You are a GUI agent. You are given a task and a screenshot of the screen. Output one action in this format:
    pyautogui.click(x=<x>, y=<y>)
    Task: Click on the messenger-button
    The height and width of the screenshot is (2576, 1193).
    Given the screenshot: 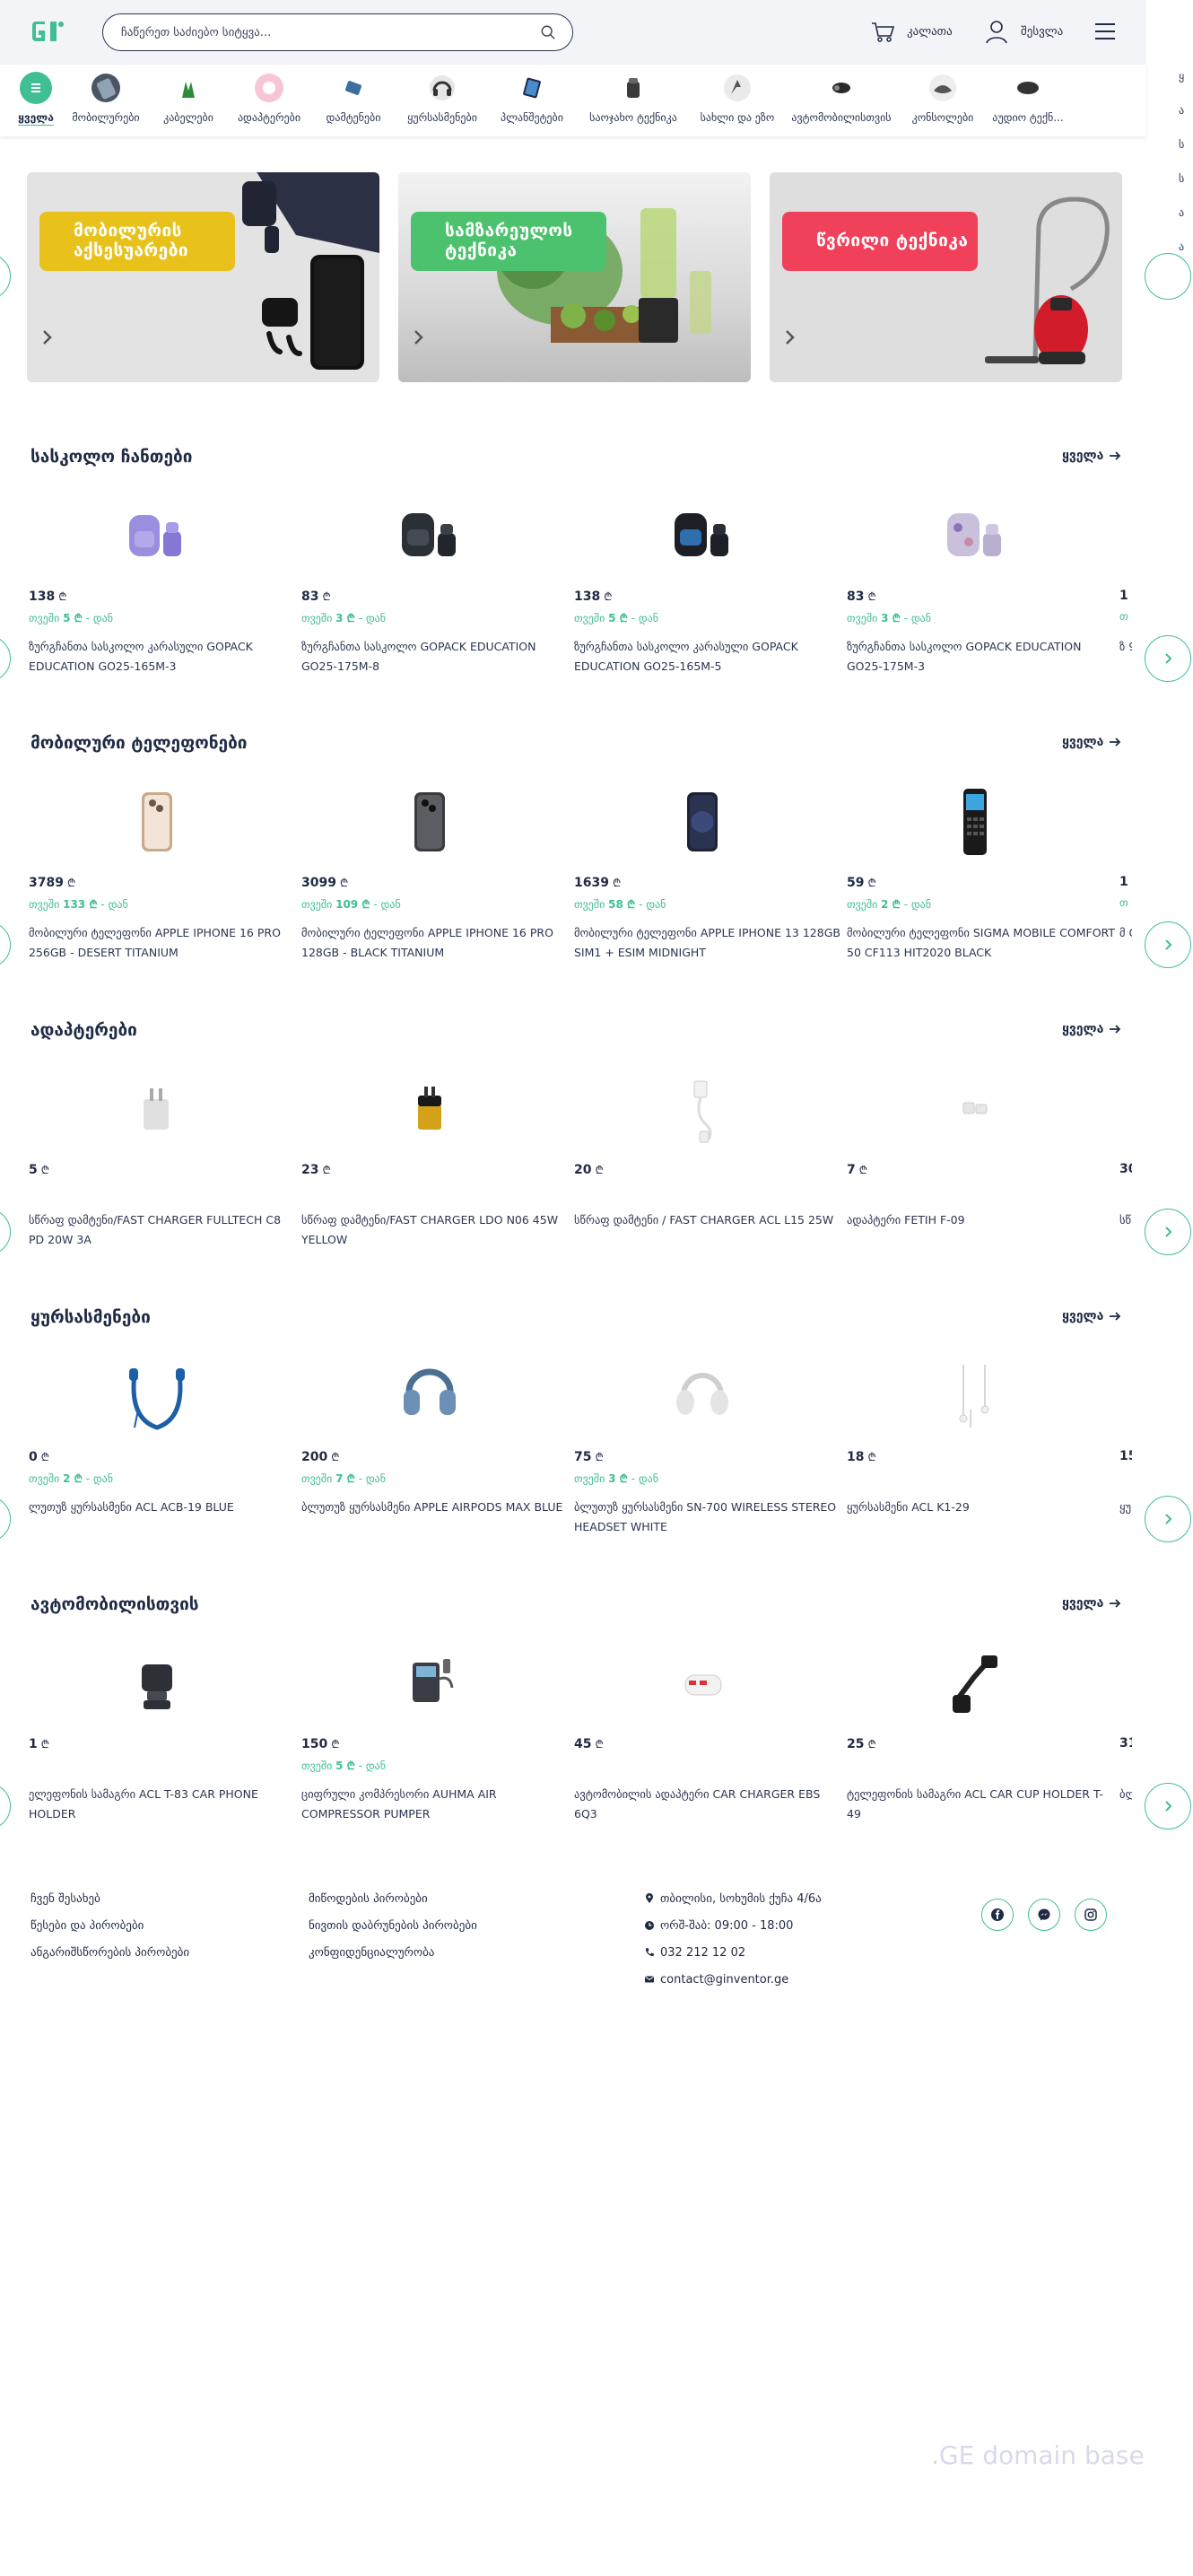 What is the action you would take?
    pyautogui.click(x=1044, y=1915)
    